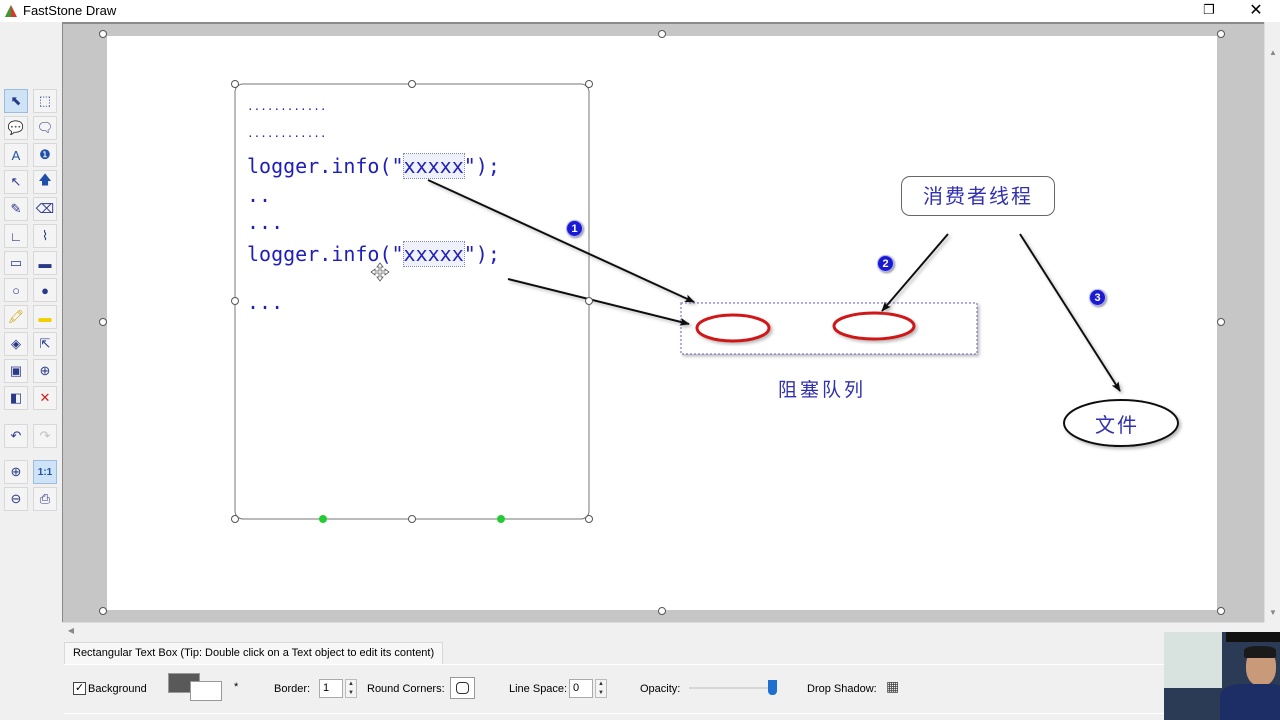  I want to click on text-tool: A, so click(16, 155).